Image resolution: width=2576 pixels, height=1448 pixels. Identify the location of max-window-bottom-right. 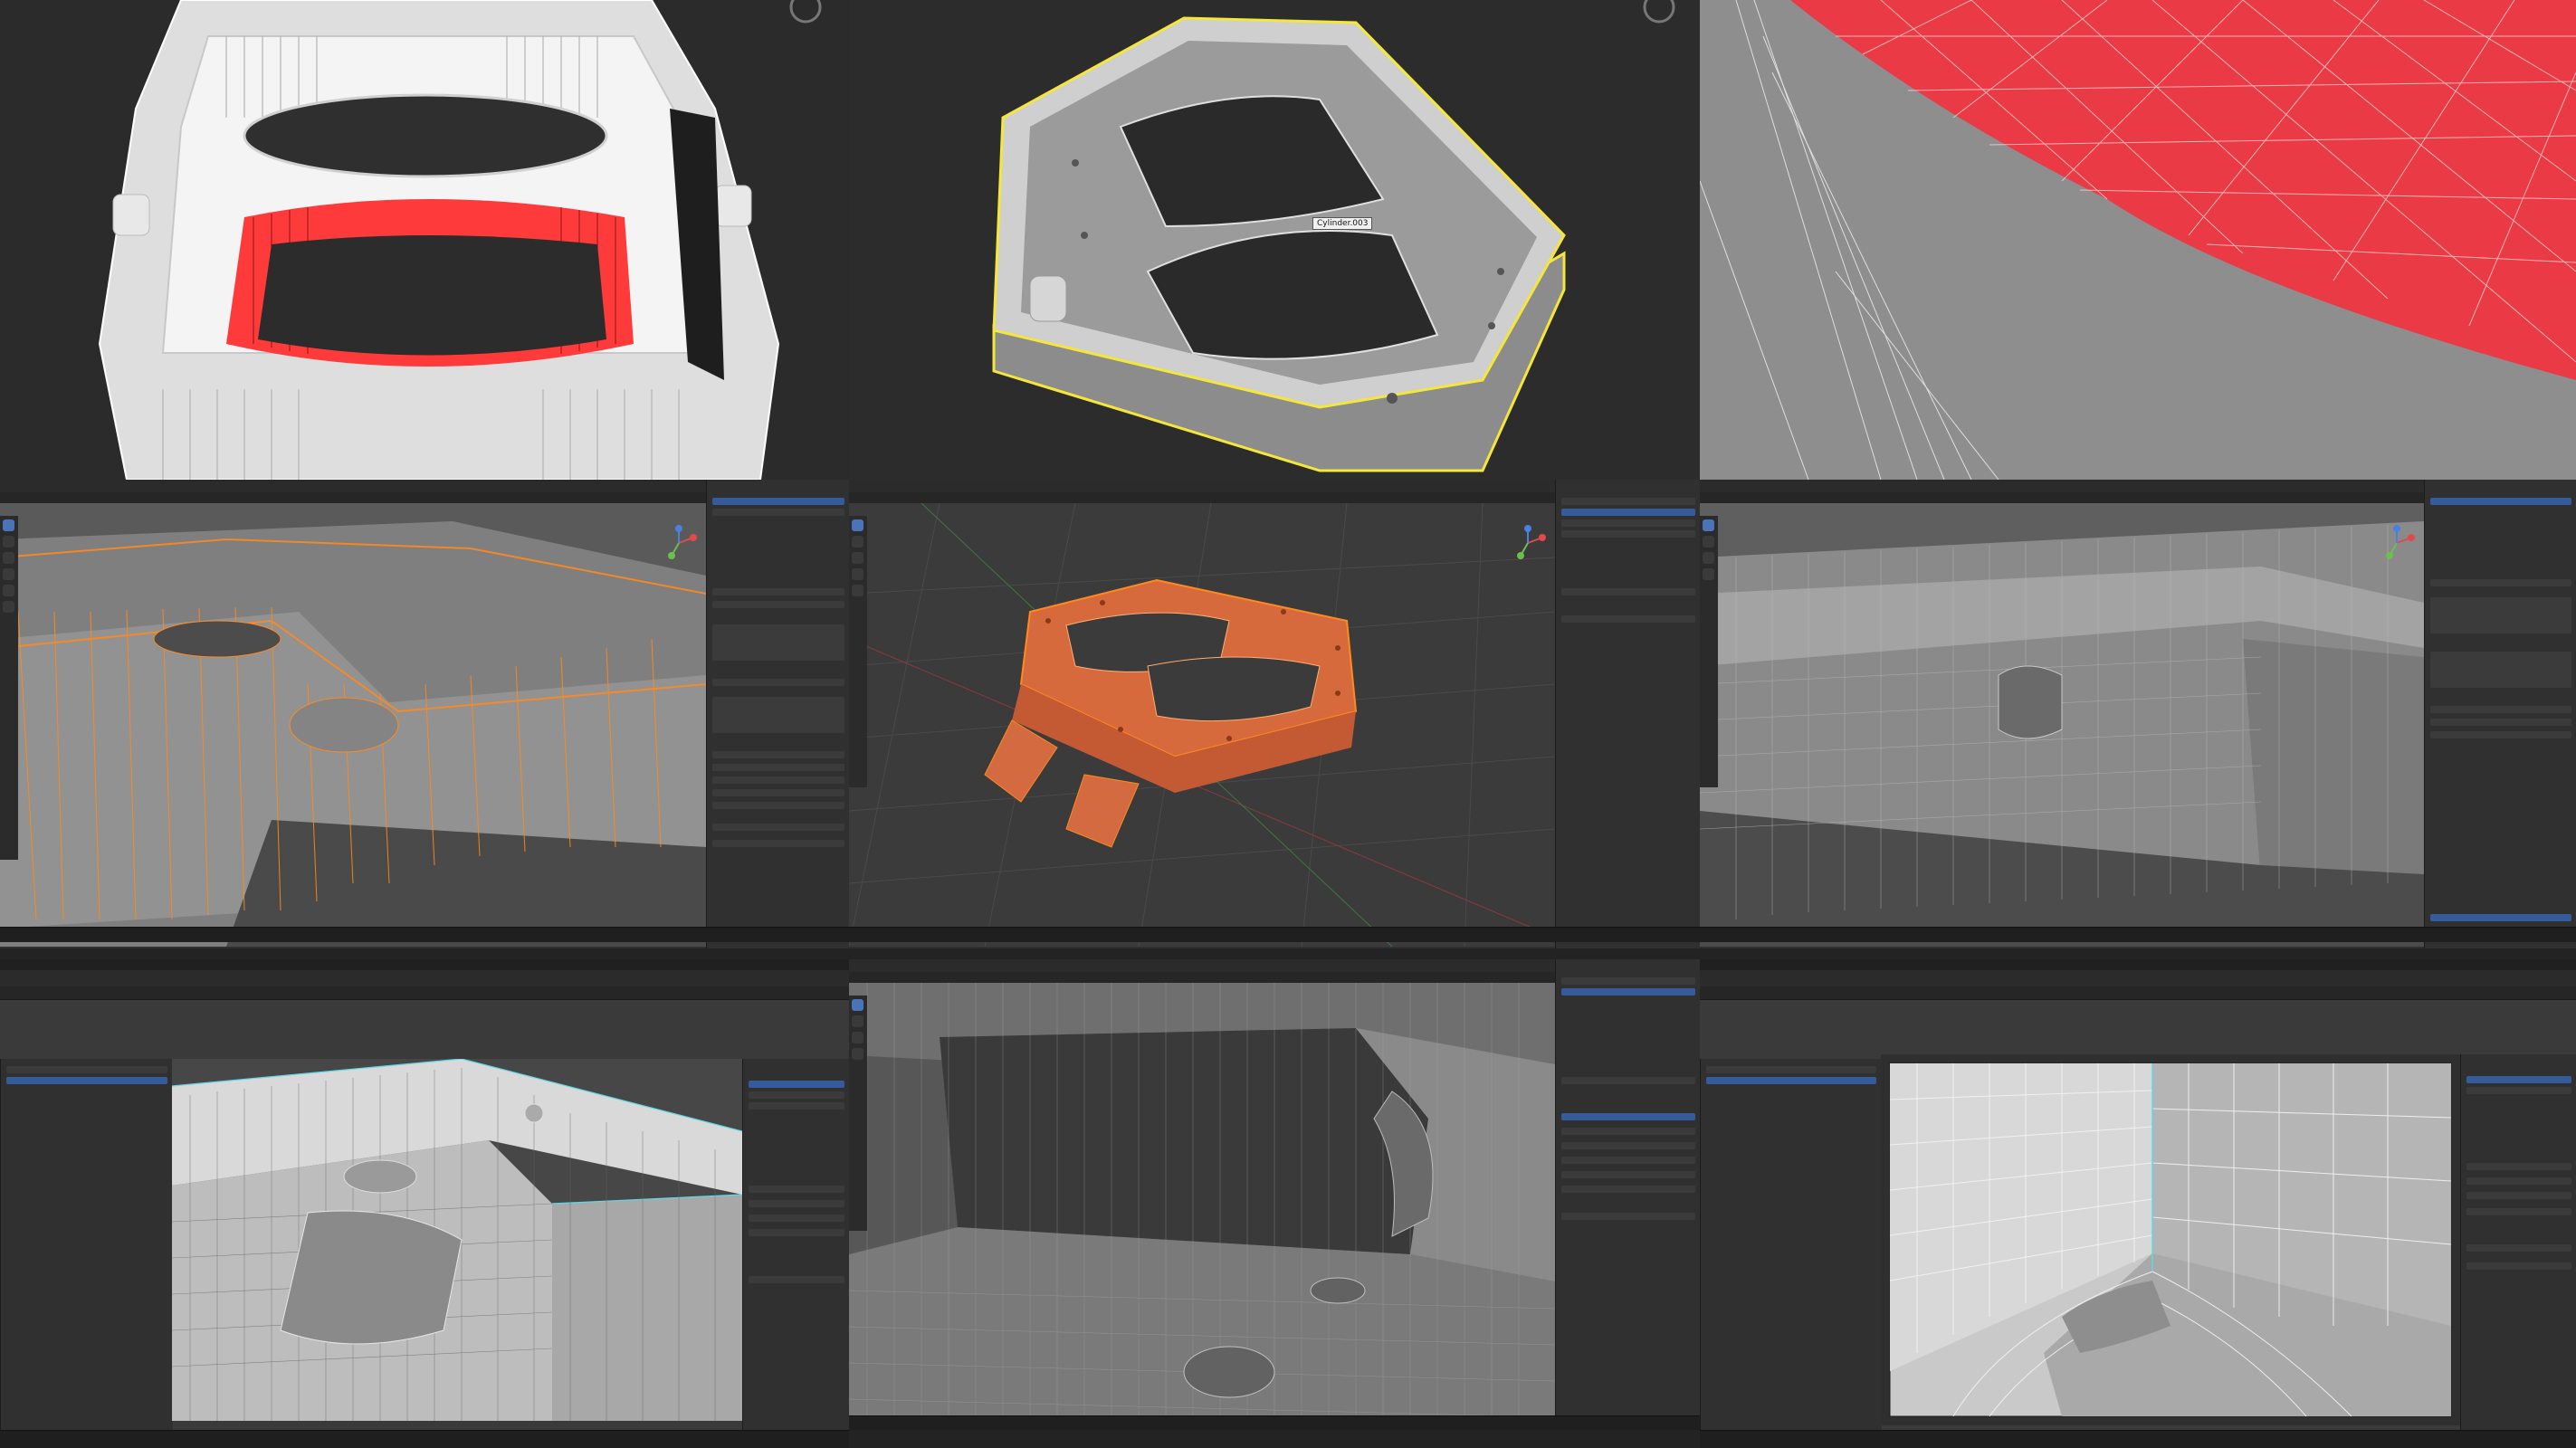
(2138, 1203).